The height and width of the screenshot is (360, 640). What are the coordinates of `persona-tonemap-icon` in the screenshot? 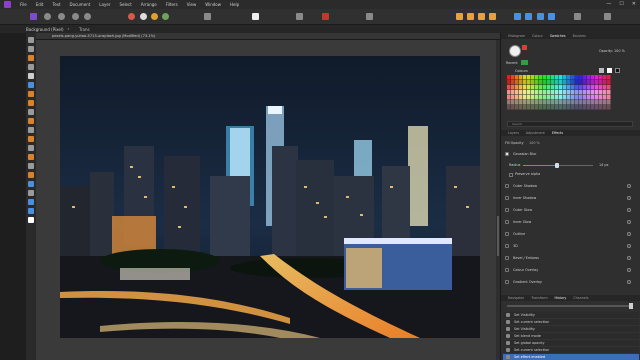 It's located at (75, 16).